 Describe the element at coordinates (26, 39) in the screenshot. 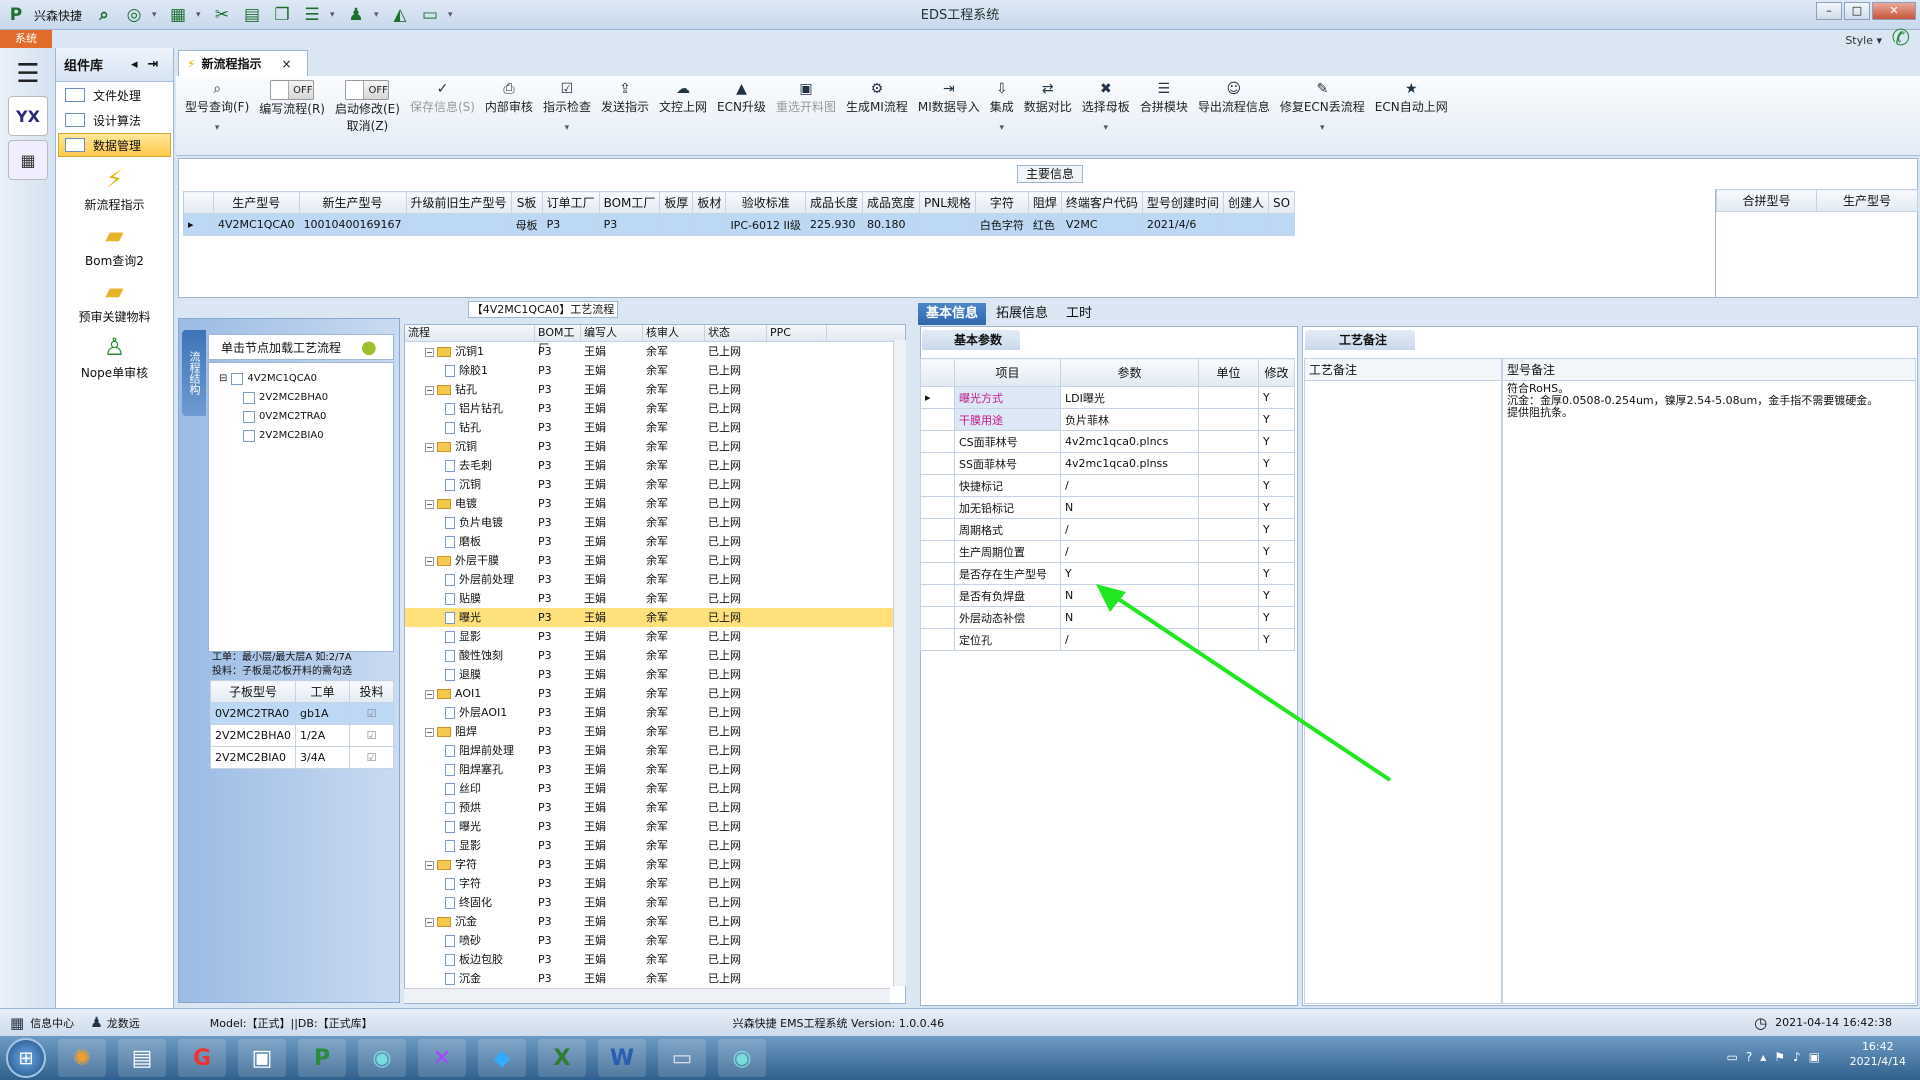

I see `system-tab: 系统` at that location.